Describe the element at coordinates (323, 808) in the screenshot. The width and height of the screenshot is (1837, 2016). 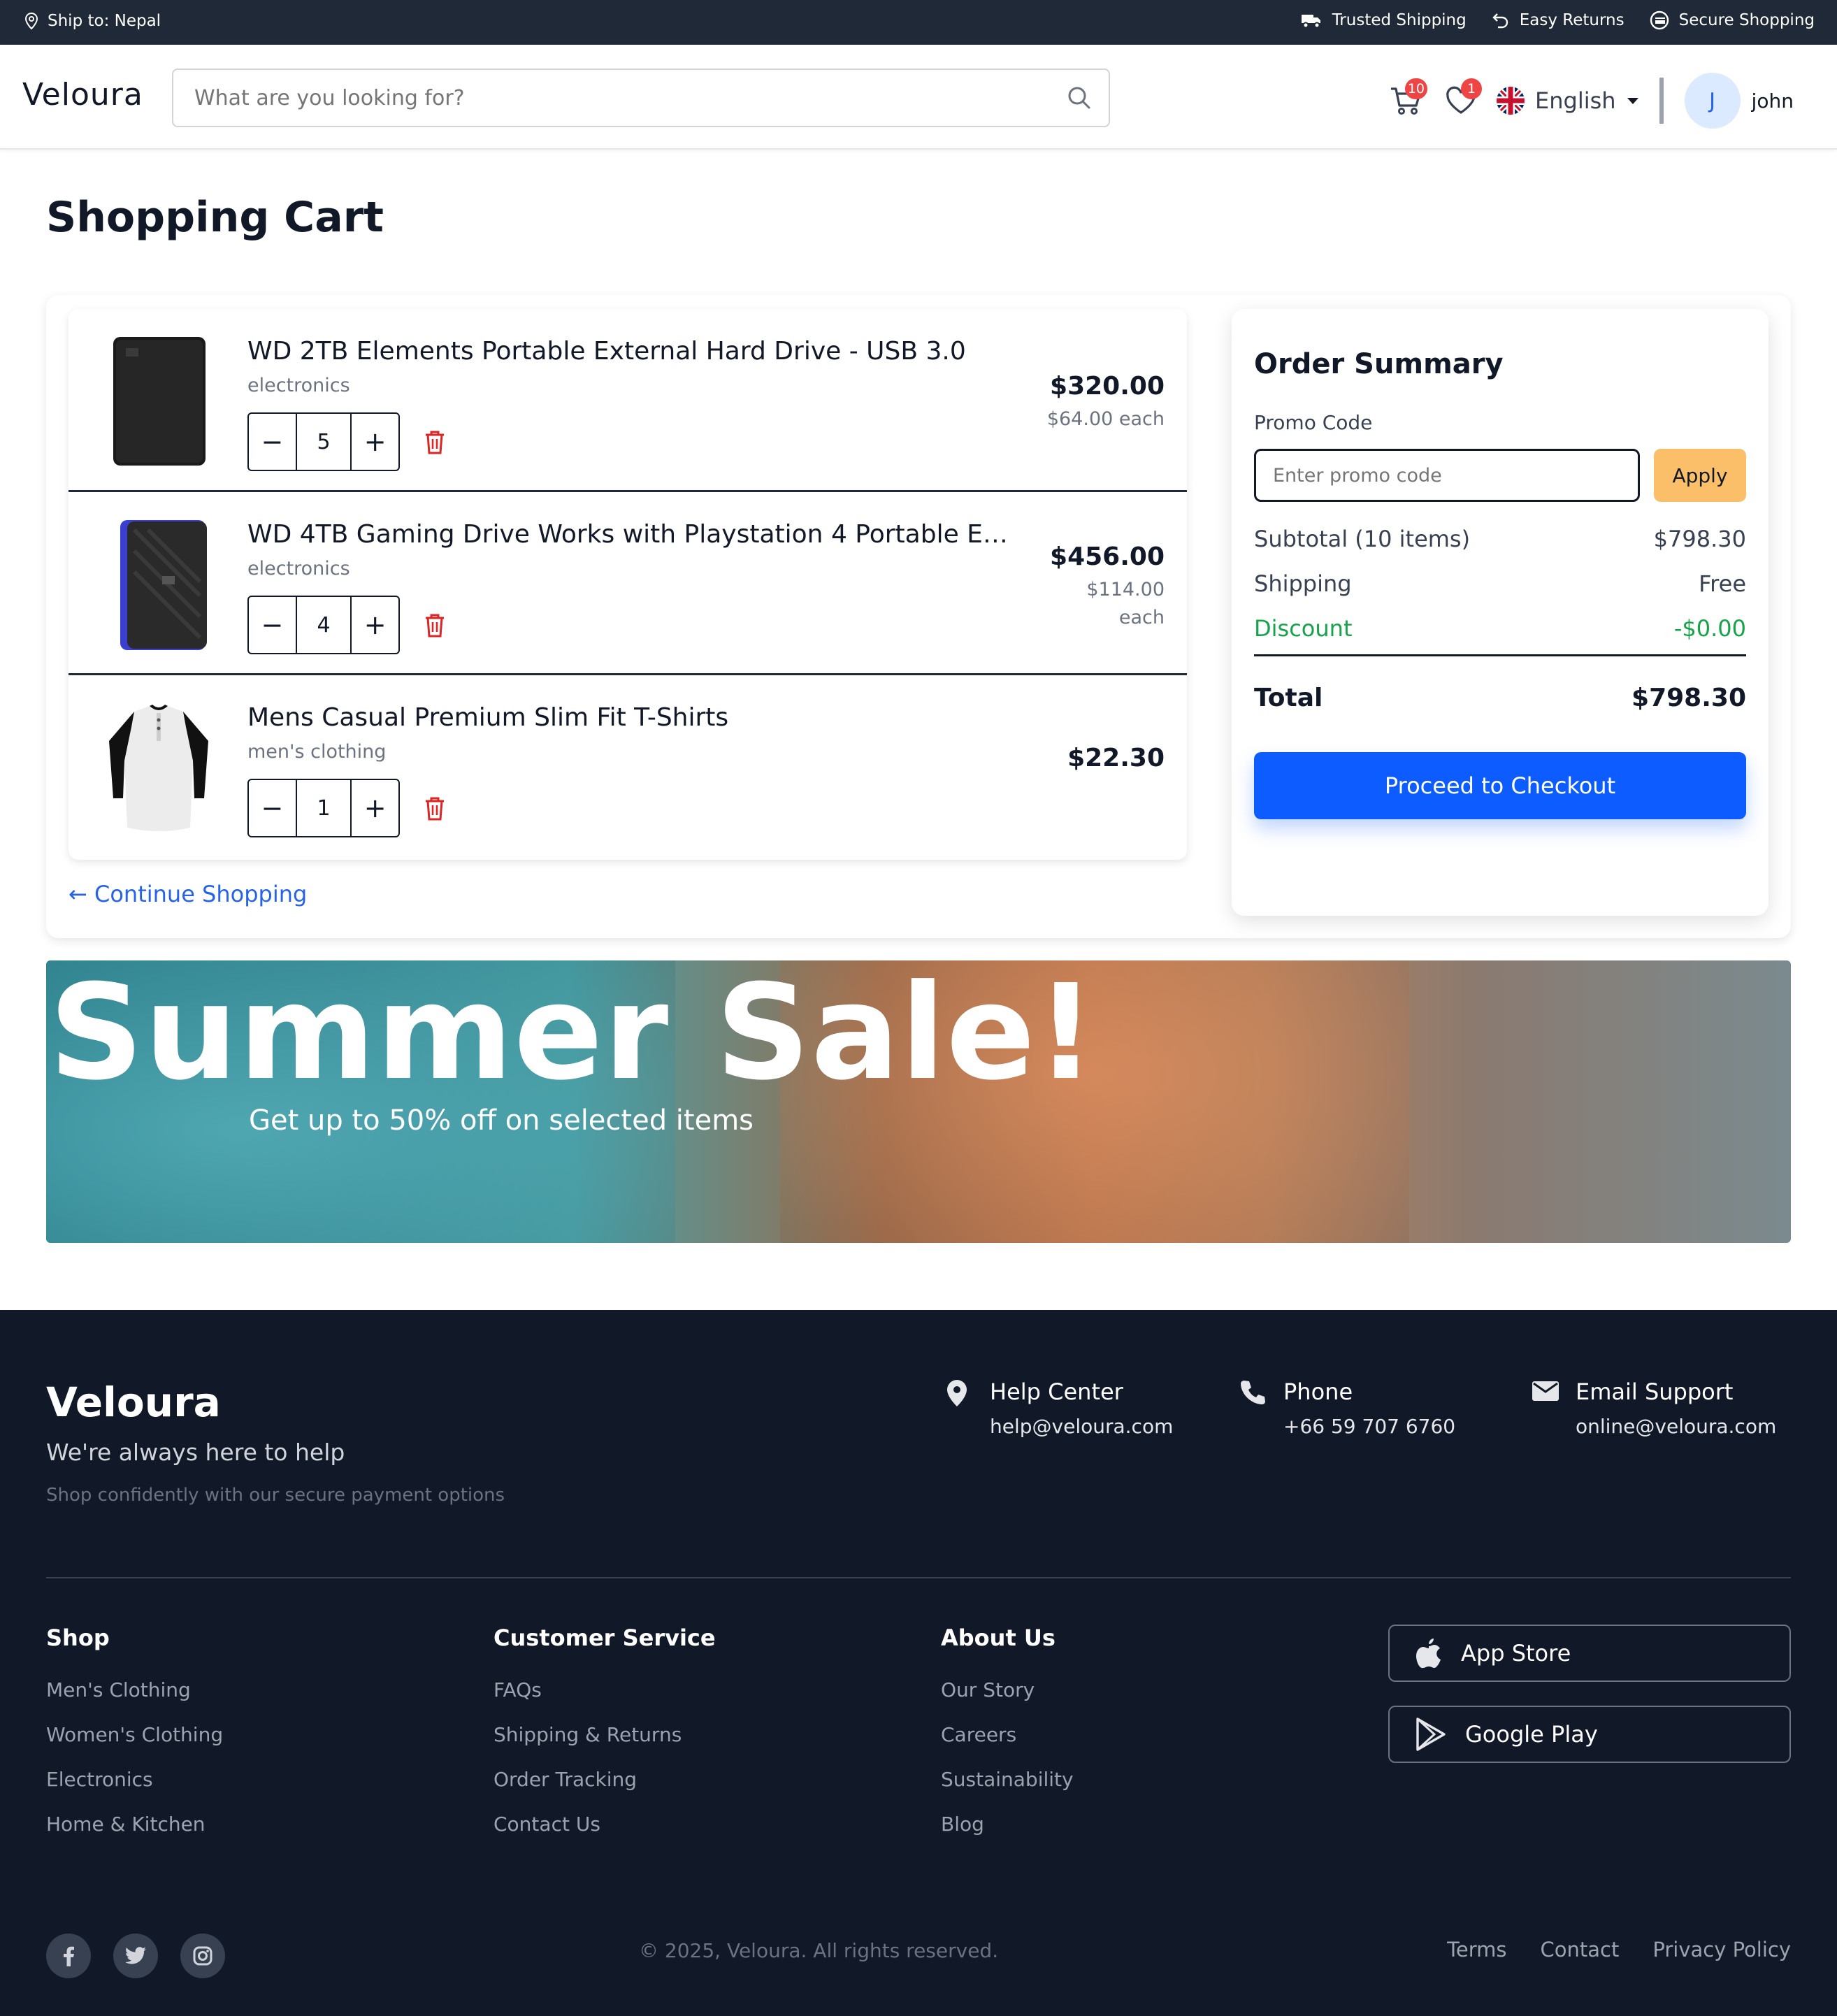
I see `quantity-value: 1` at that location.